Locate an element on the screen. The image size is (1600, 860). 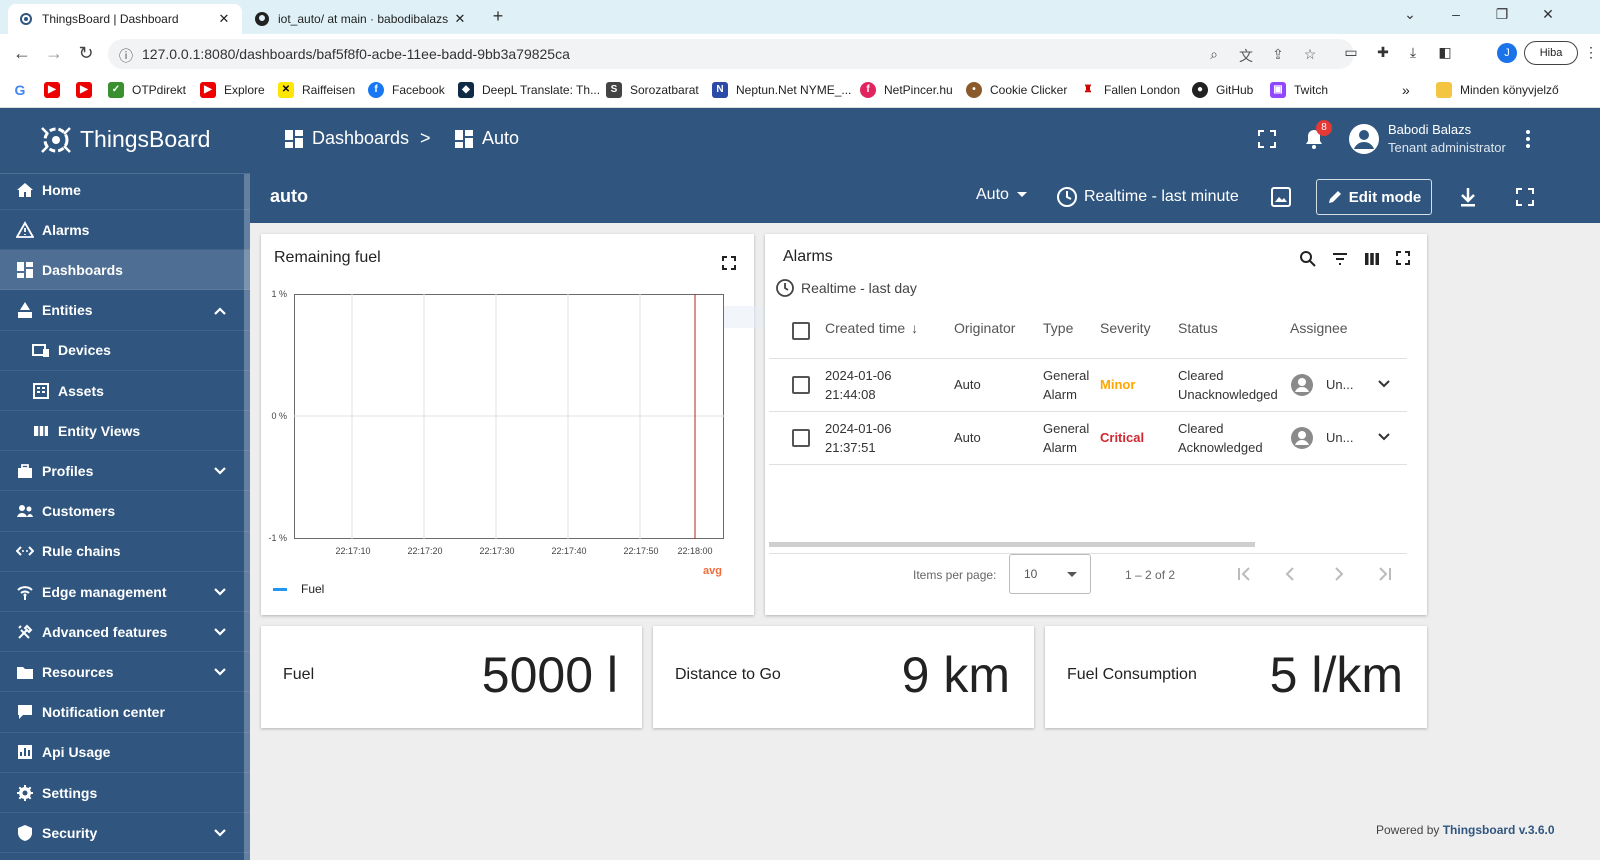
dashboard-state-select: Auto is located at coordinates (1002, 195).